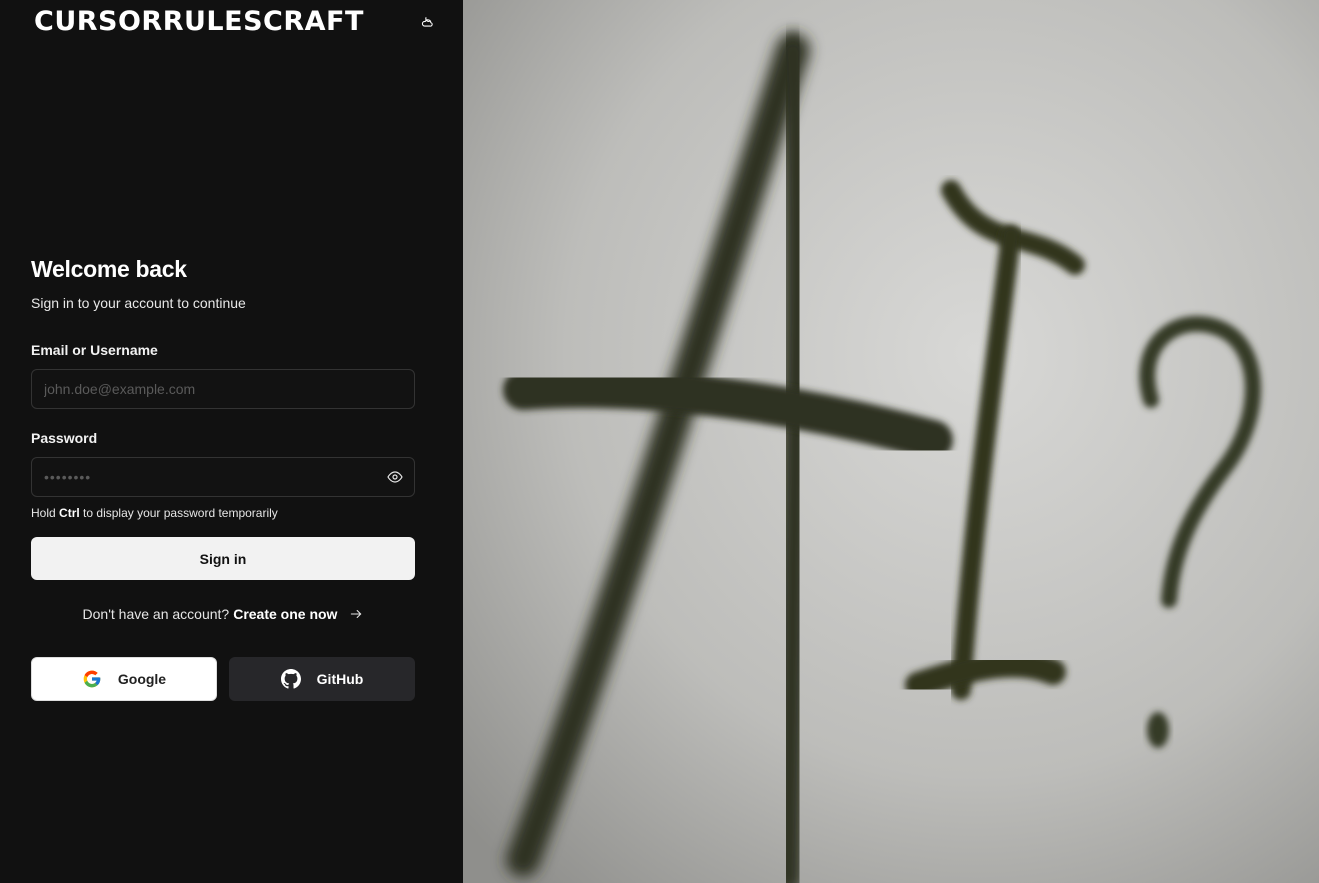 The height and width of the screenshot is (883, 1319). I want to click on create-account-row: Don't have an account? Create one now, so click(223, 614).